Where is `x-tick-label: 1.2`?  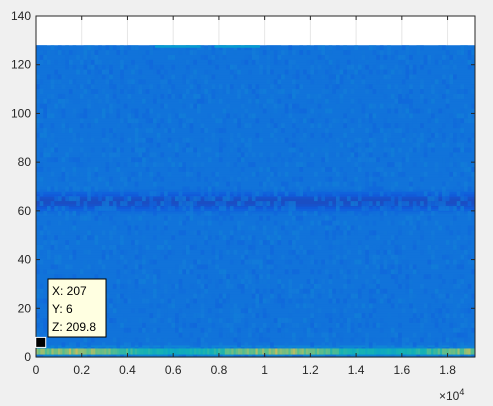
x-tick-label: 1.2 is located at coordinates (310, 370).